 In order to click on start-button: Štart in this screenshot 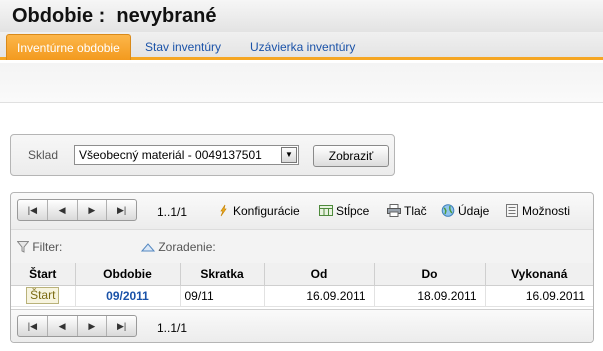, I will do `click(43, 295)`.